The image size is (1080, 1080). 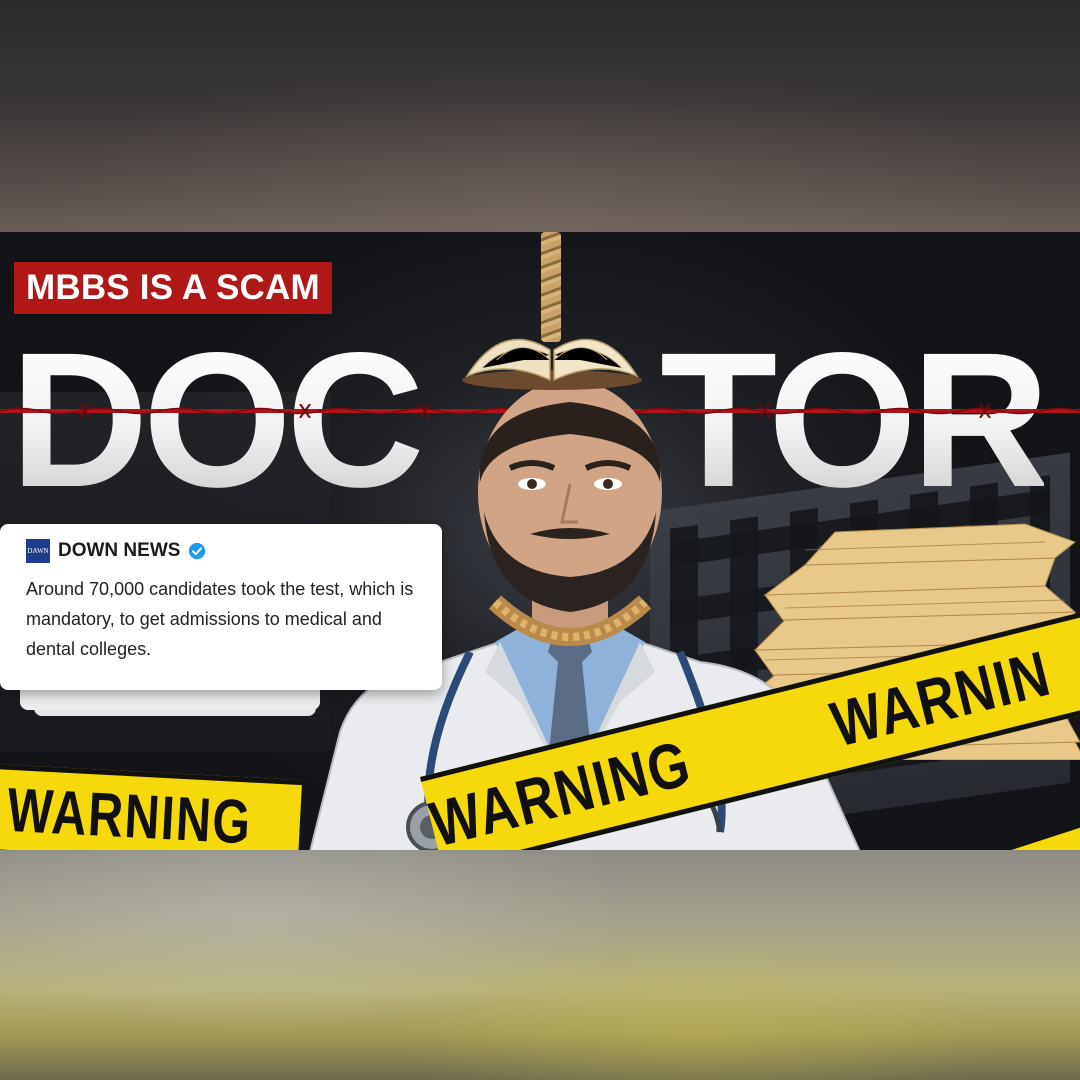 What do you see at coordinates (38, 551) in the screenshot?
I see `news-logo: DAWN` at bounding box center [38, 551].